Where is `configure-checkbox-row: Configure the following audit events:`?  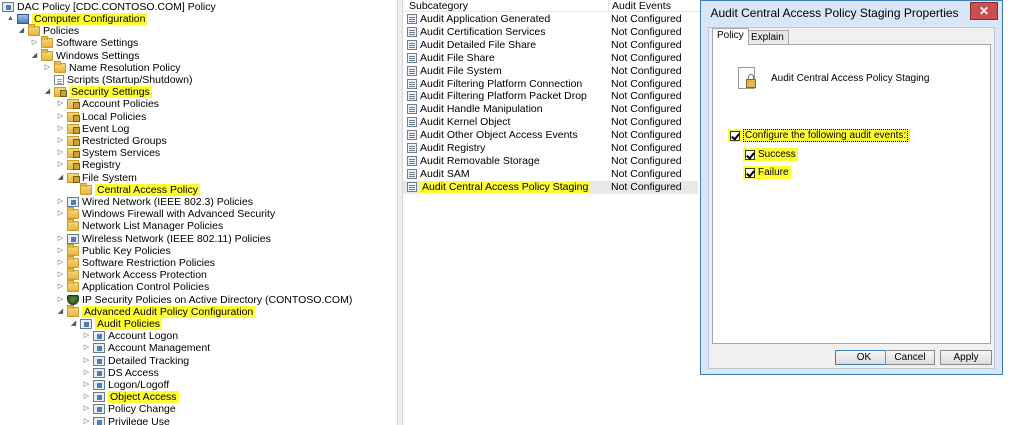 configure-checkbox-row: Configure the following audit events: is located at coordinates (819, 135).